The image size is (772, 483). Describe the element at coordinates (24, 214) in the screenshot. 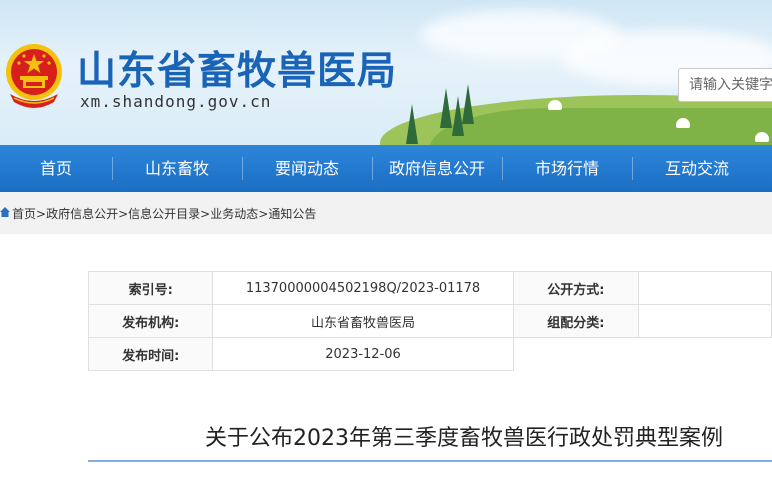

I see `breadcrumb-item-home: 首页` at that location.